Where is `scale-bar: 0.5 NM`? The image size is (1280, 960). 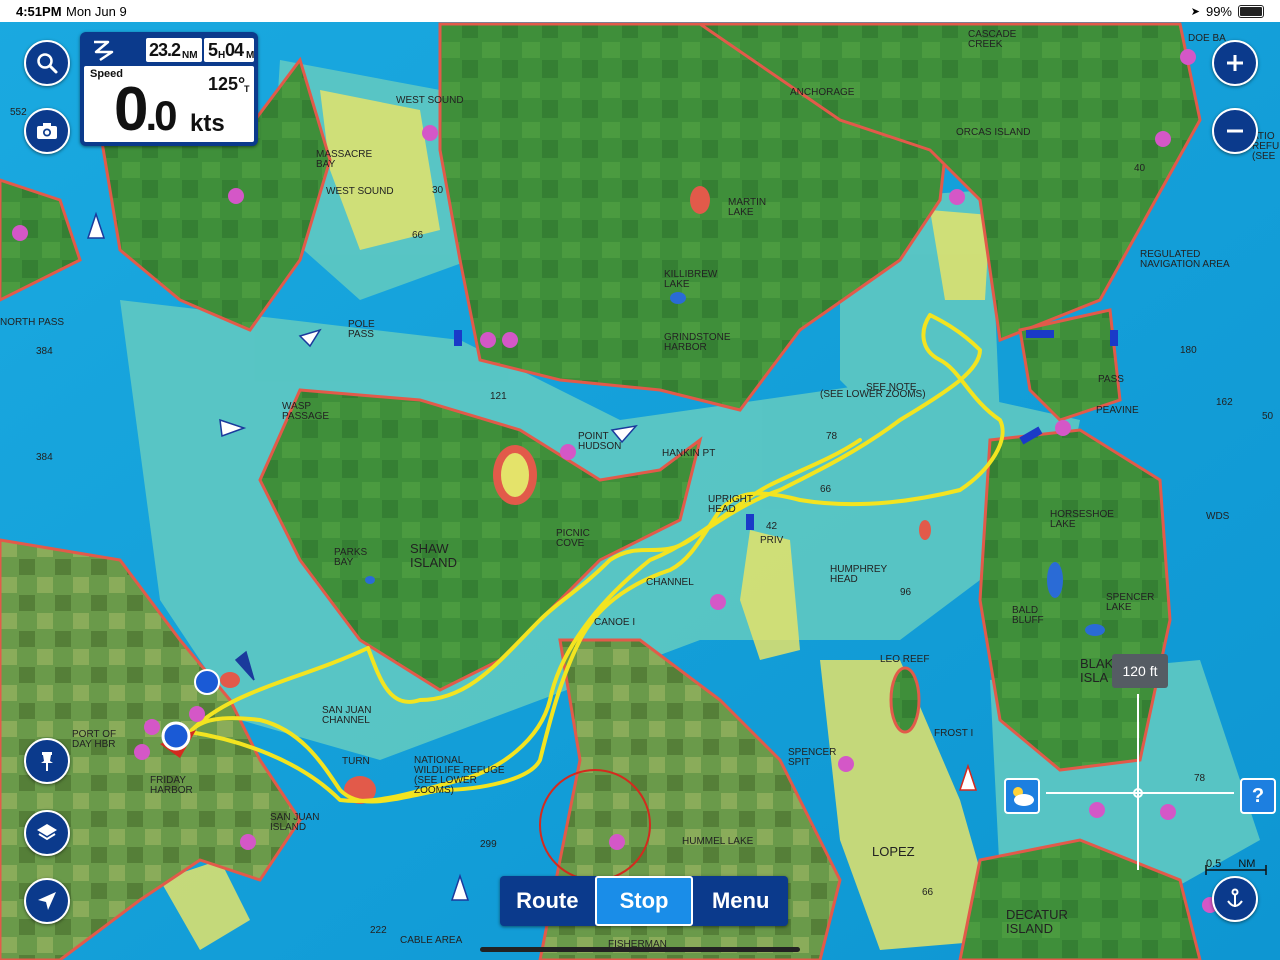
scale-bar: 0.5 NM is located at coordinates (1230, 864).